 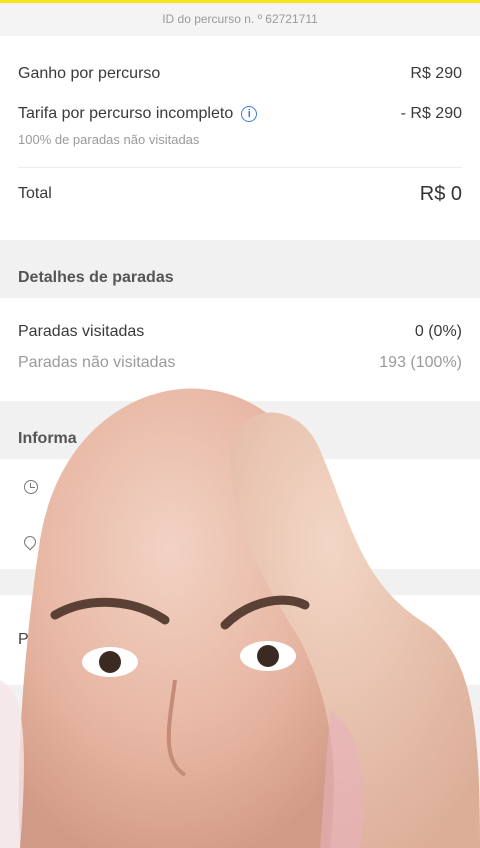 I want to click on fee-value: - R$ 290, so click(x=431, y=113).